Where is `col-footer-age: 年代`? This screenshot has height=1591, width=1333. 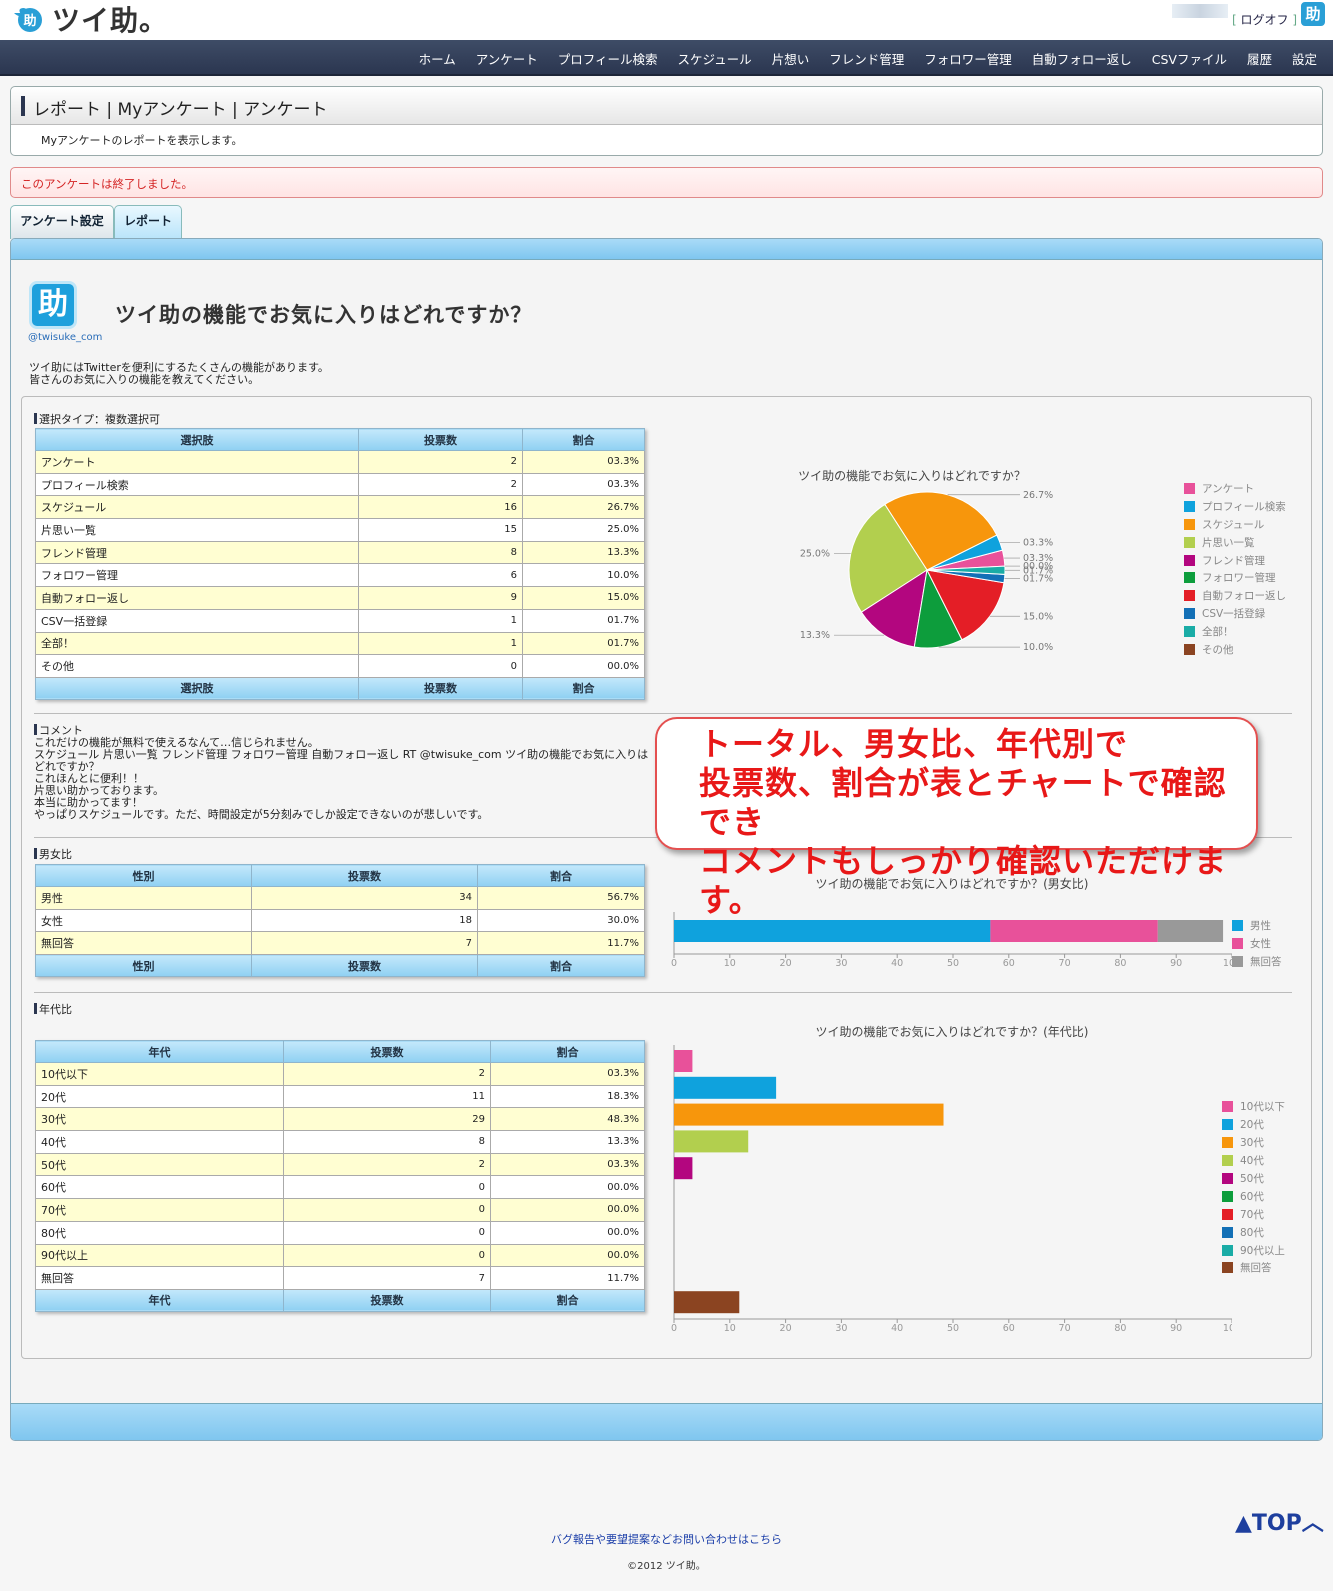 col-footer-age: 年代 is located at coordinates (159, 1300).